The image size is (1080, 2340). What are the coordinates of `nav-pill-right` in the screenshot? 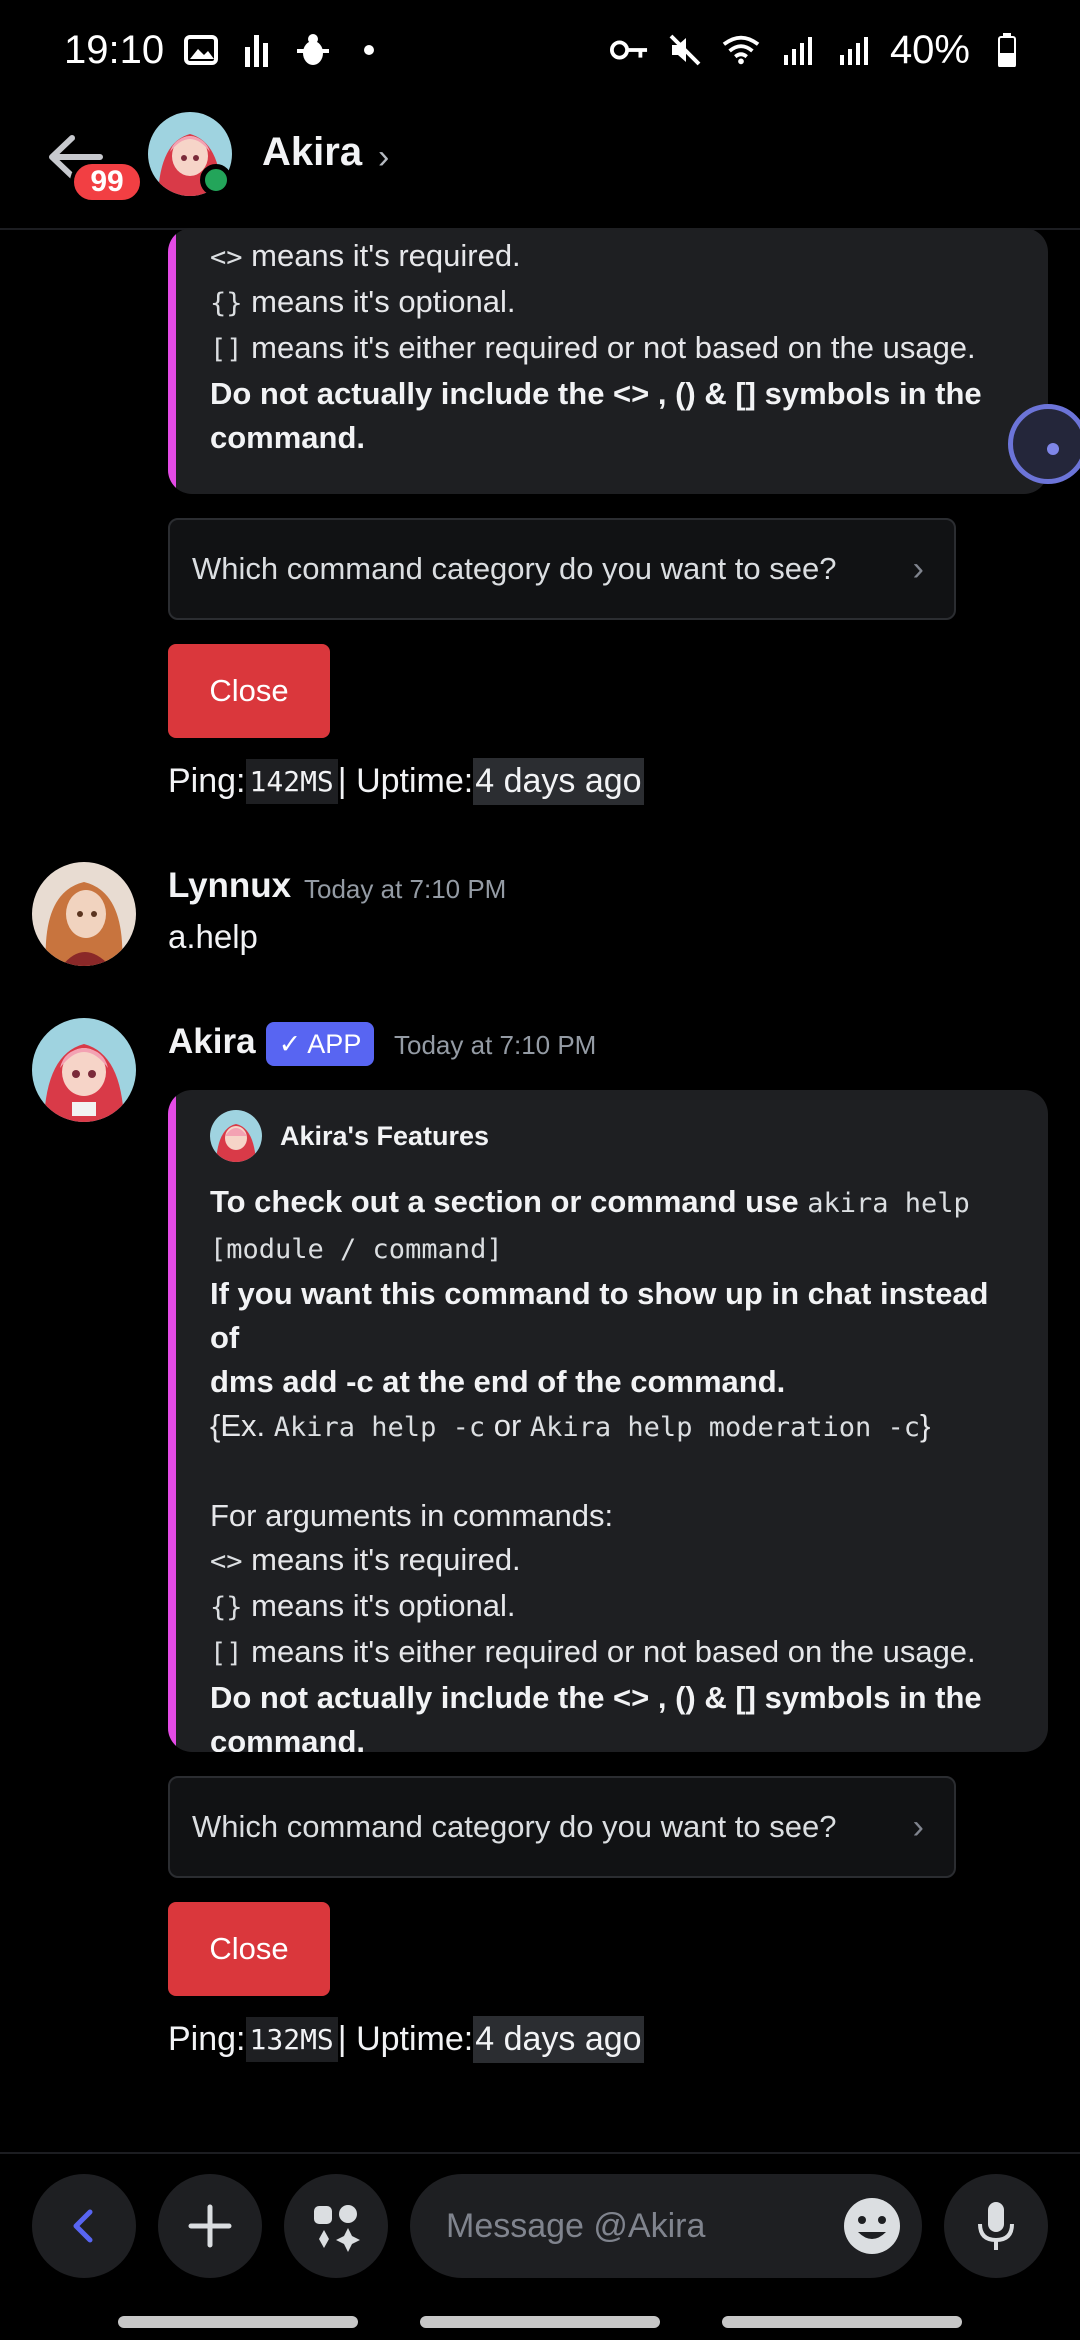 It's located at (842, 2322).